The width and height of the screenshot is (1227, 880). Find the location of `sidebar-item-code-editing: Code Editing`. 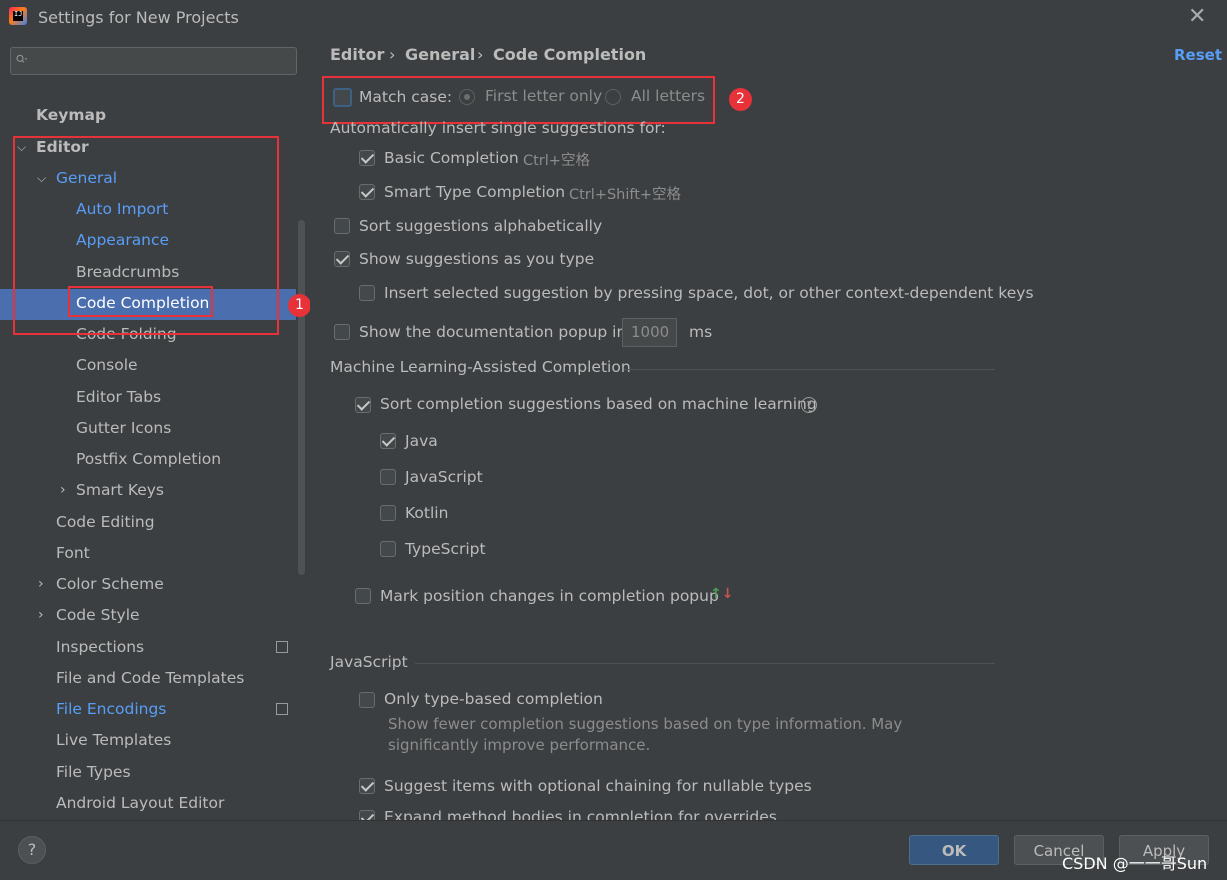

sidebar-item-code-editing: Code Editing is located at coordinates (105, 522).